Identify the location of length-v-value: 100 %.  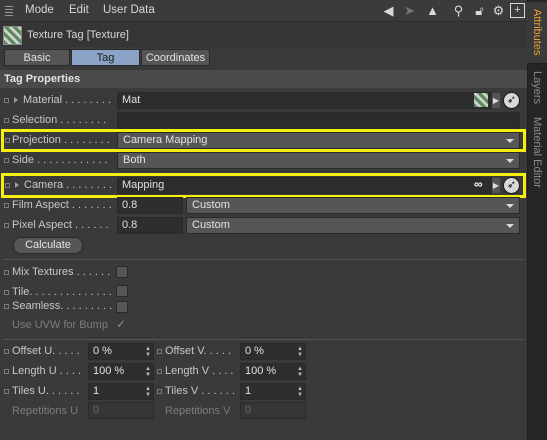
(261, 371).